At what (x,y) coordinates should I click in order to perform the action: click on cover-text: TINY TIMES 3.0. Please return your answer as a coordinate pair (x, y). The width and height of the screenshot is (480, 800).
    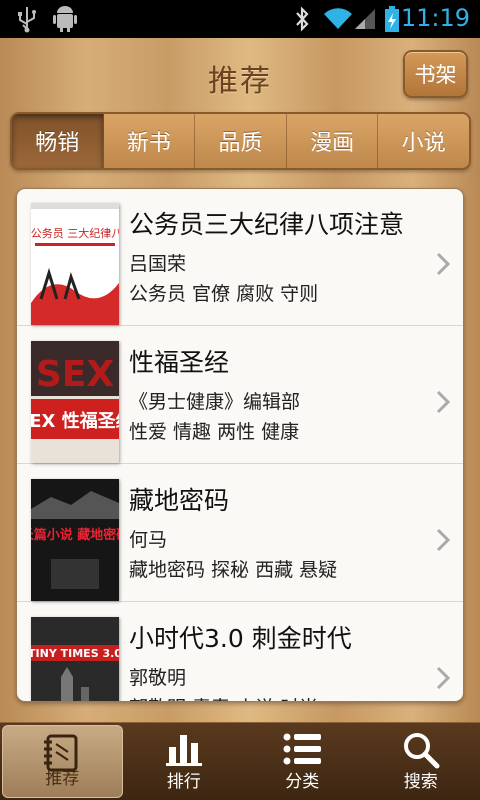
    Looking at the image, I should click on (75, 653).